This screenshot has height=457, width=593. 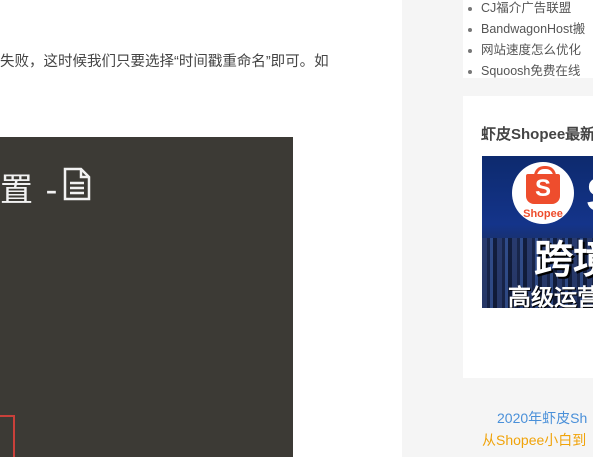 I want to click on shopping-bag-icon: S, so click(x=543, y=189).